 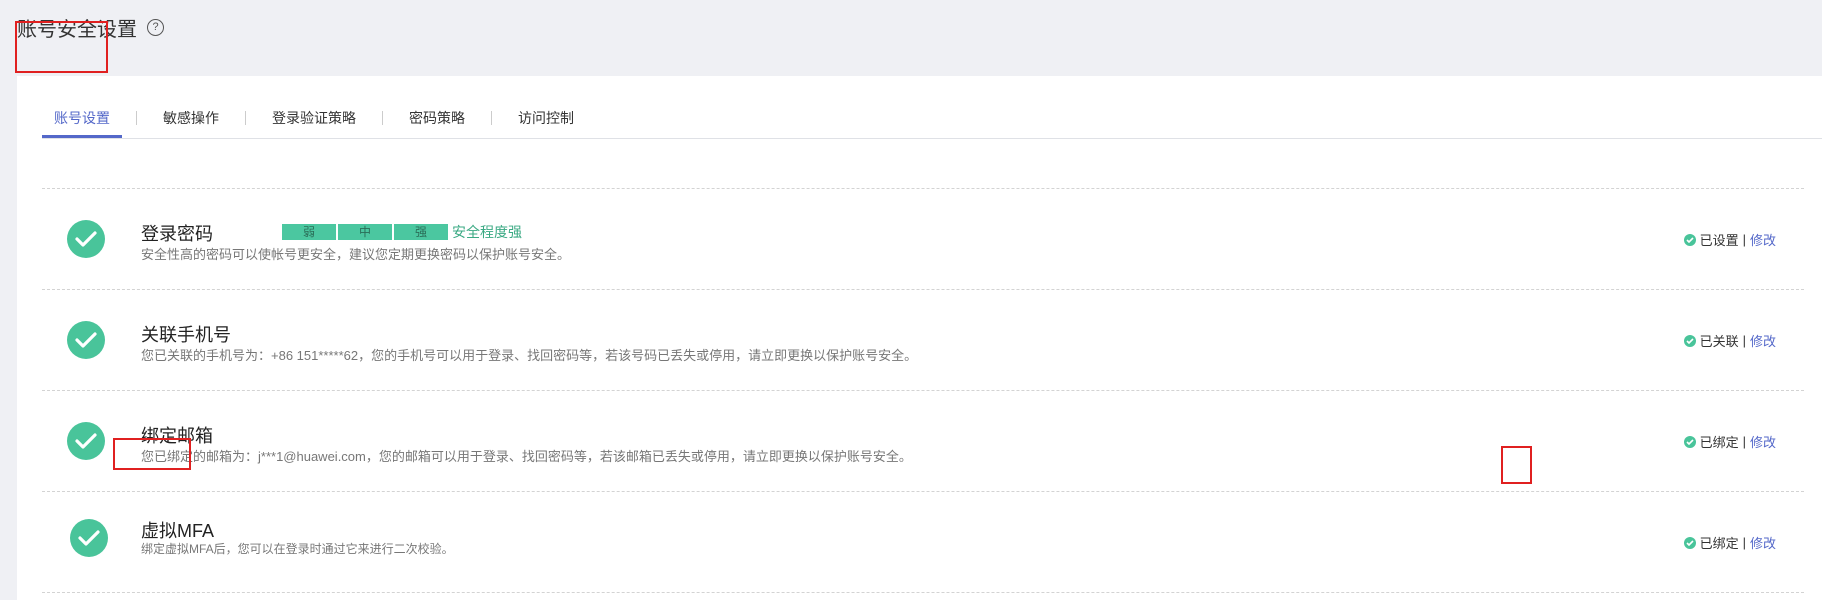 I want to click on strength-level-strong: 强, so click(x=421, y=232).